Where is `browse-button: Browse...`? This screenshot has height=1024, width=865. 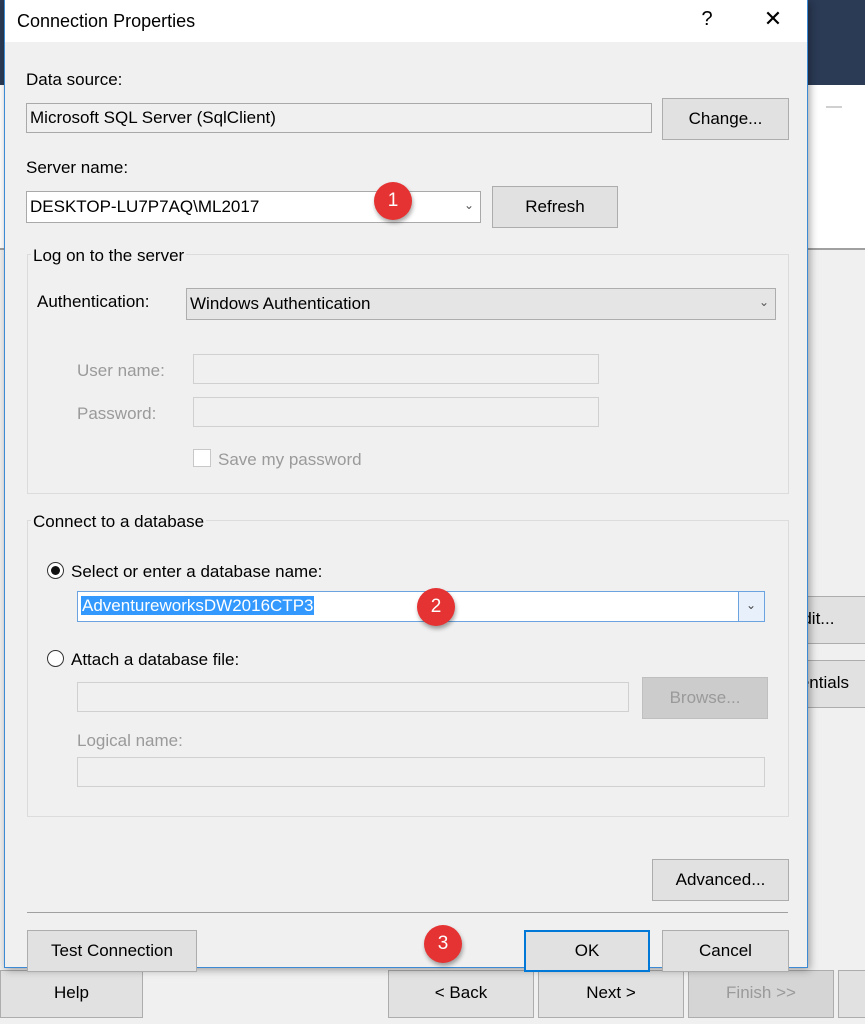
browse-button: Browse... is located at coordinates (705, 698).